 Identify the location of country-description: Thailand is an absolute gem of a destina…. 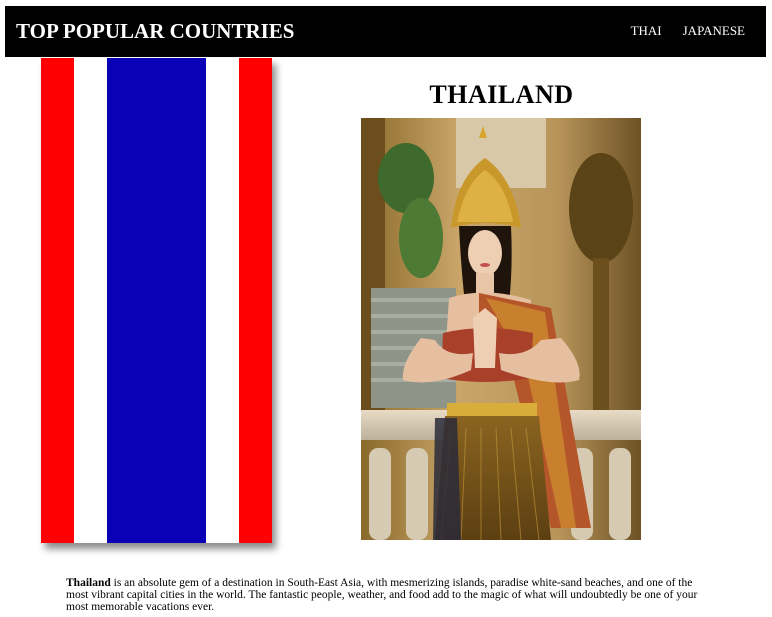
(391, 595).